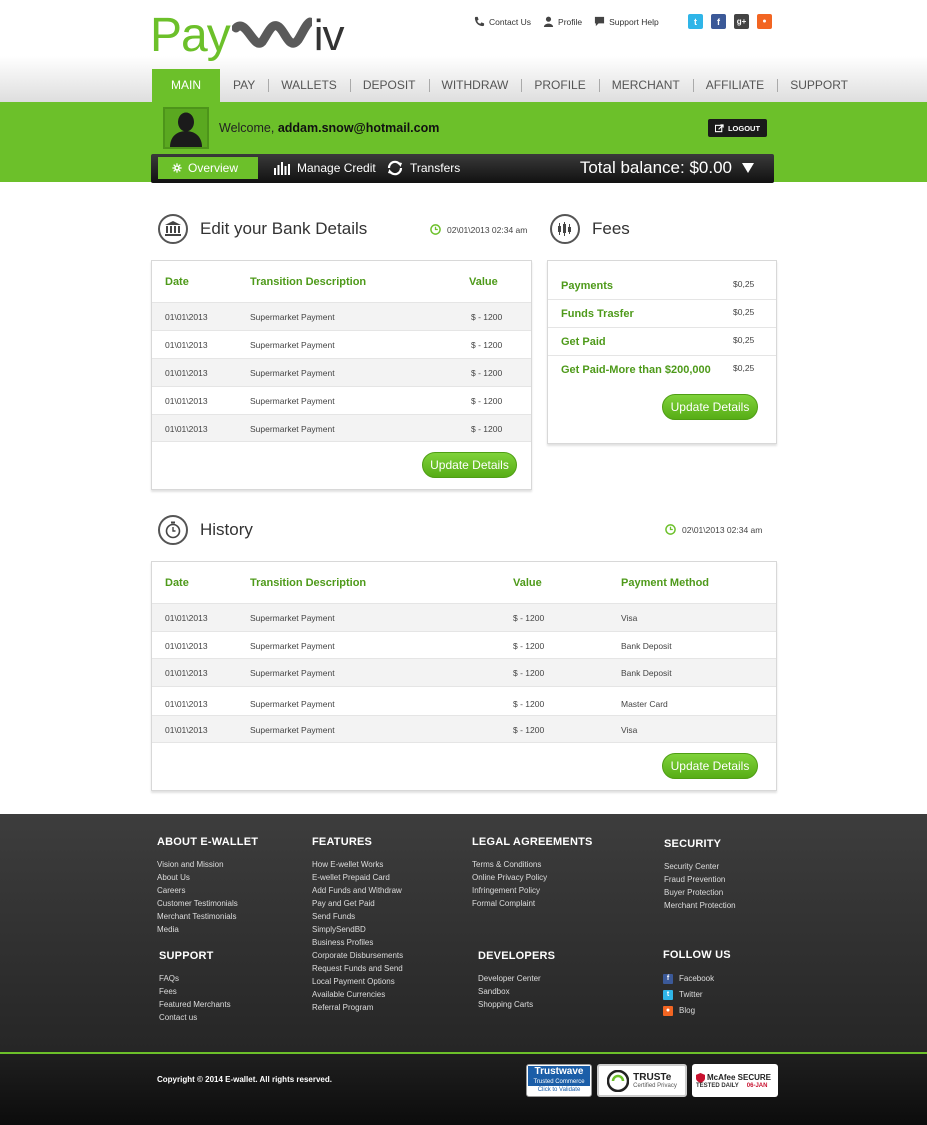 Image resolution: width=927 pixels, height=1125 pixels. Describe the element at coordinates (357, 994) in the screenshot. I see `footer-link: Available Currencies` at that location.